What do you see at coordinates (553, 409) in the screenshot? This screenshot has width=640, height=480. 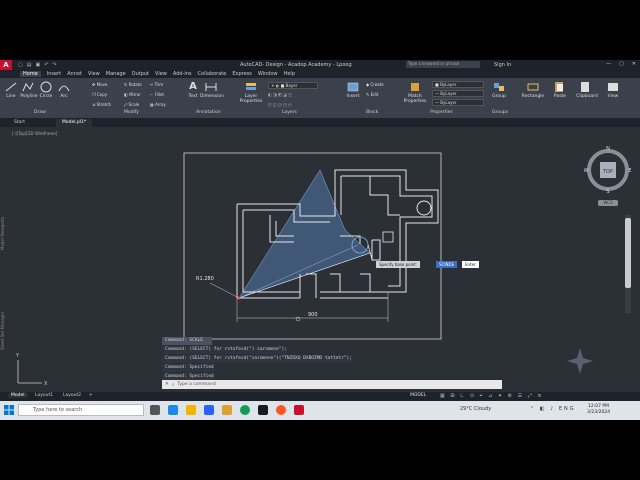 I see `system-tray: ⌃ ◧ ♪ ENG` at bounding box center [553, 409].